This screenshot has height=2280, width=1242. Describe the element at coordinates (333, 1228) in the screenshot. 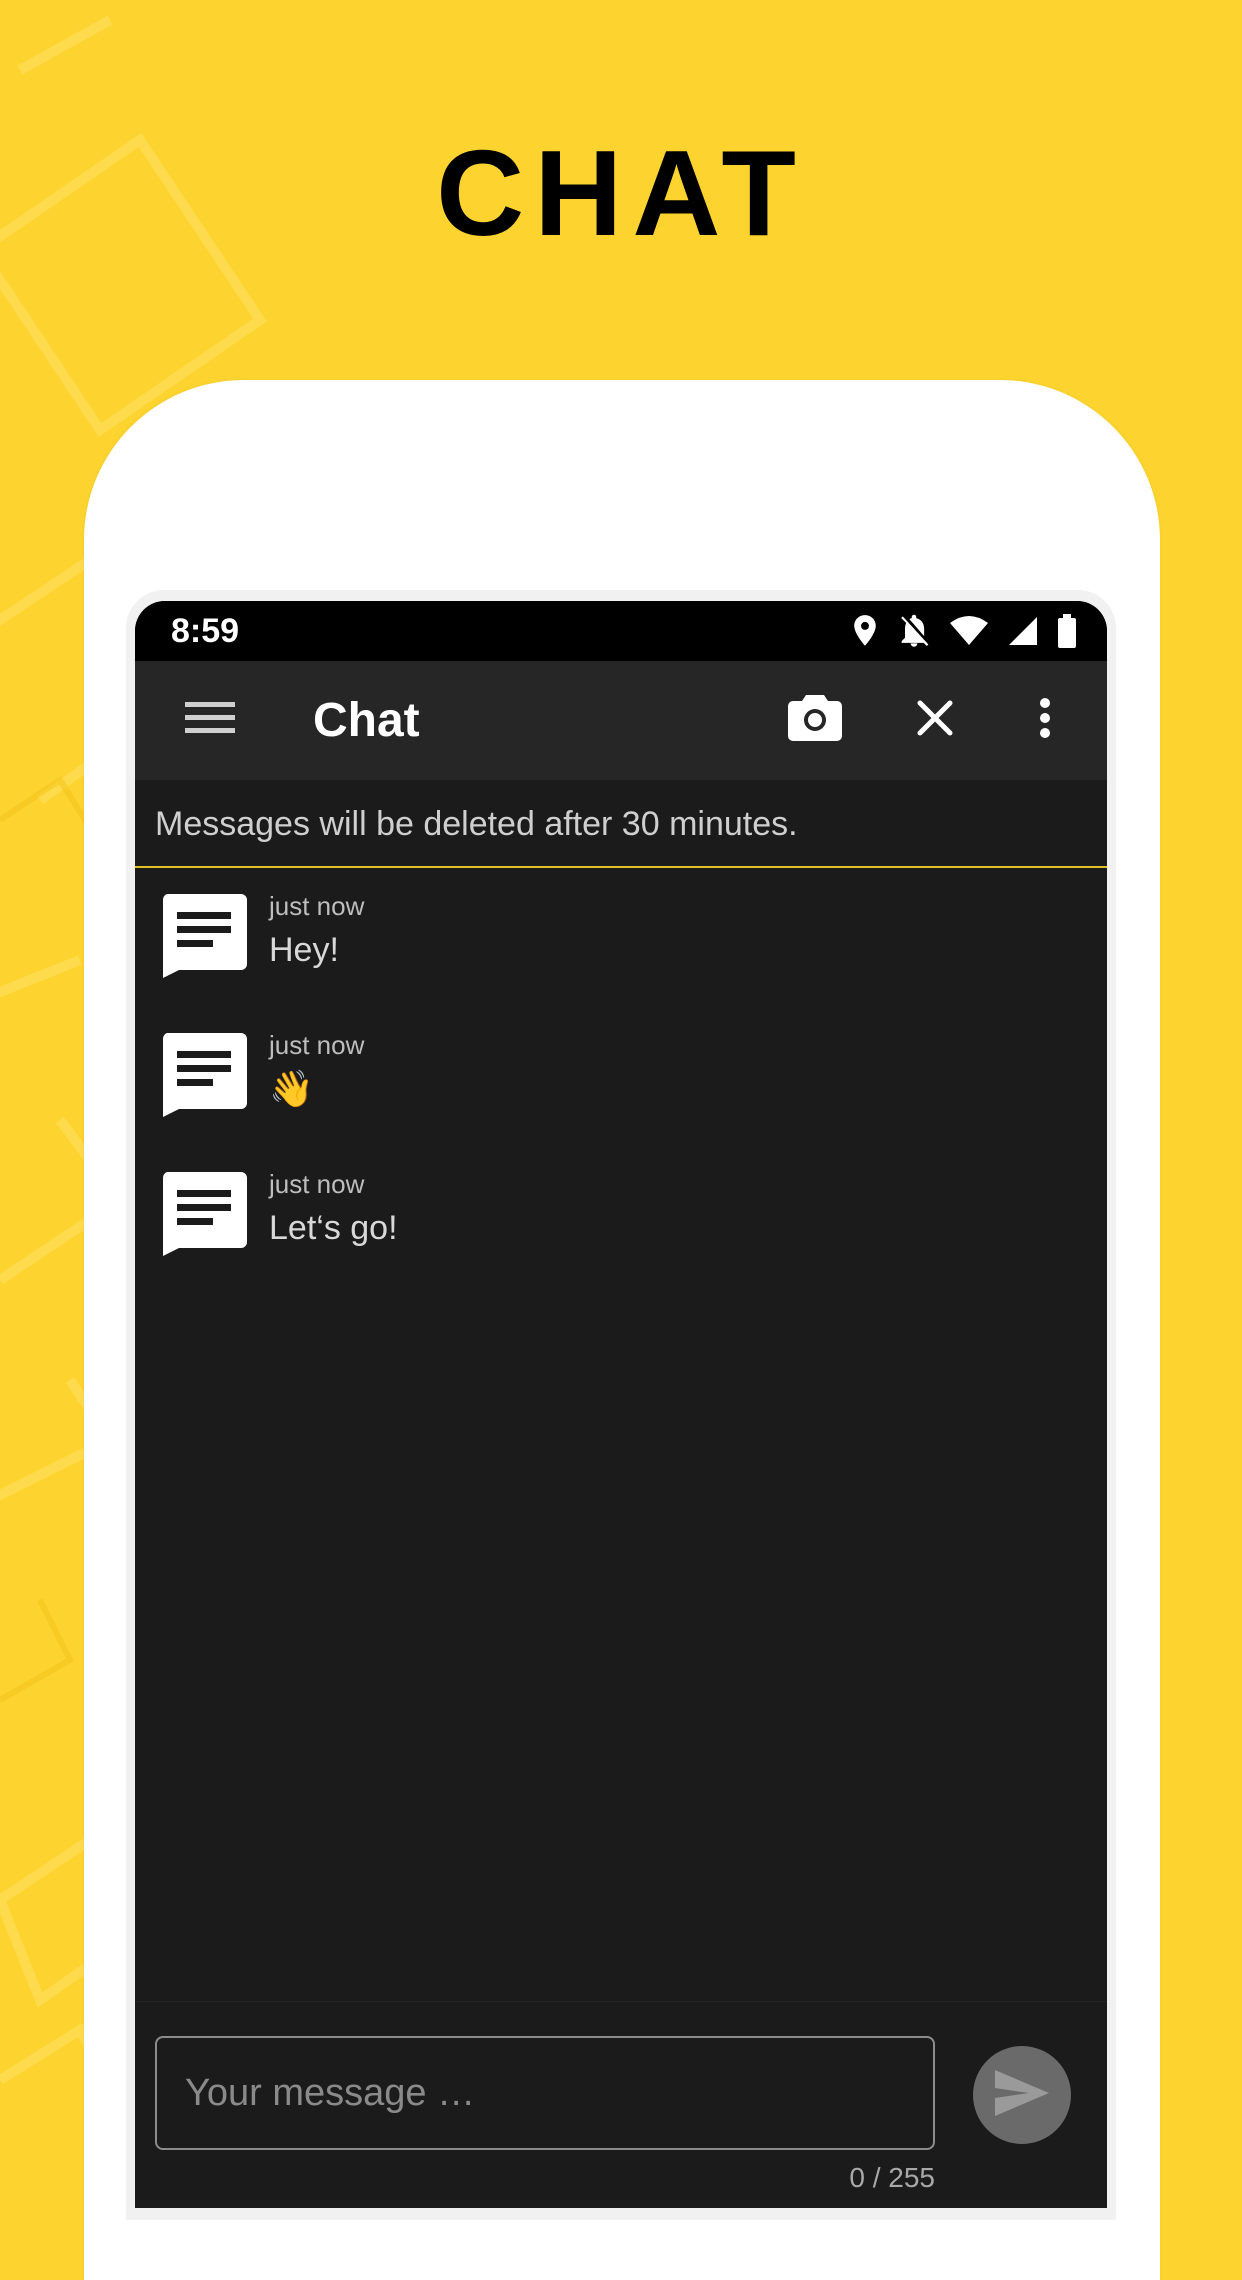

I see `message-text: Let‘s go!` at that location.